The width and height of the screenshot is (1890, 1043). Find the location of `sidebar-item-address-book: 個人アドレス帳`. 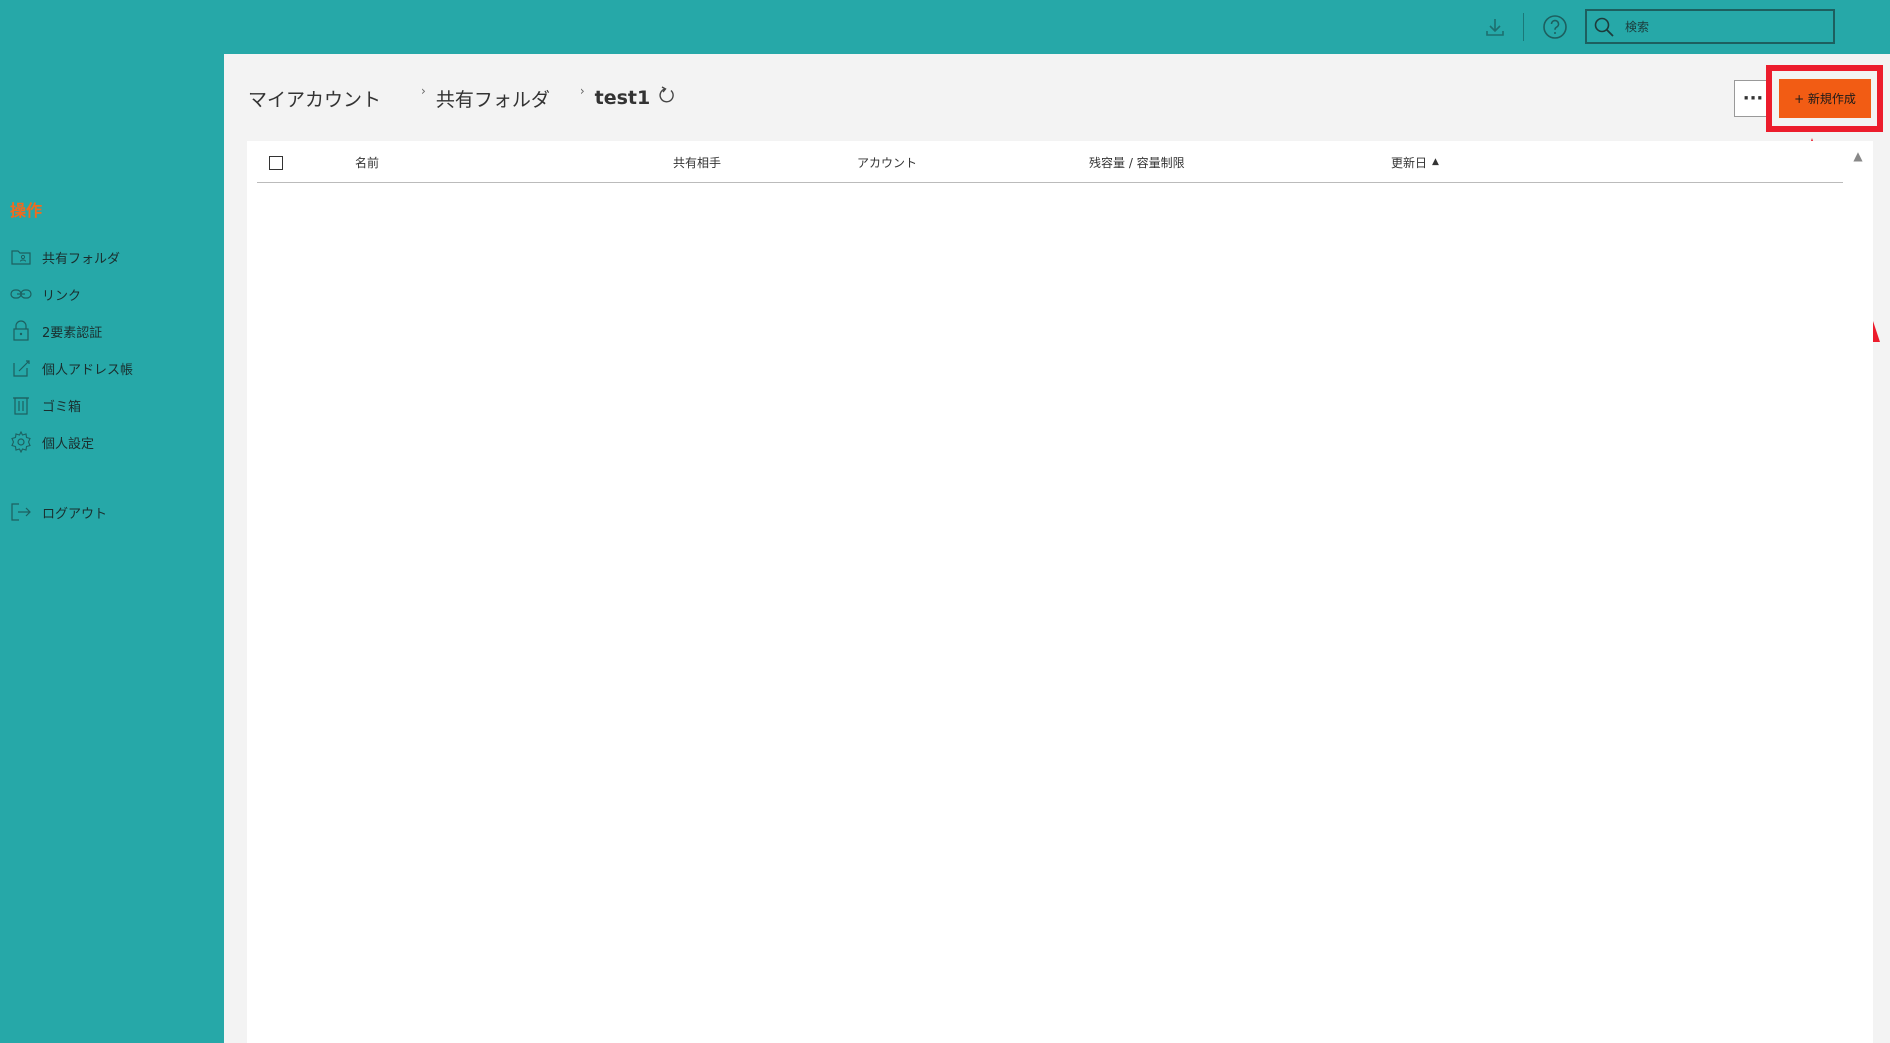

sidebar-item-address-book: 個人アドレス帳 is located at coordinates (110, 368).